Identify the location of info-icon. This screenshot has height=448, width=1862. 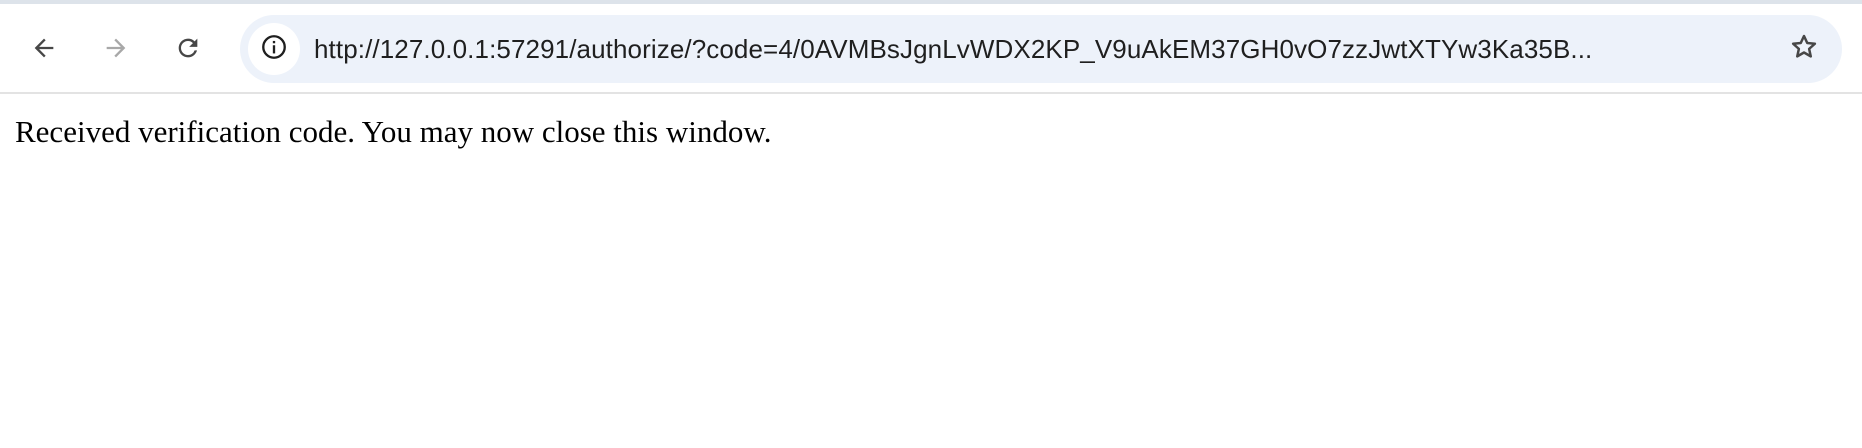
(274, 49).